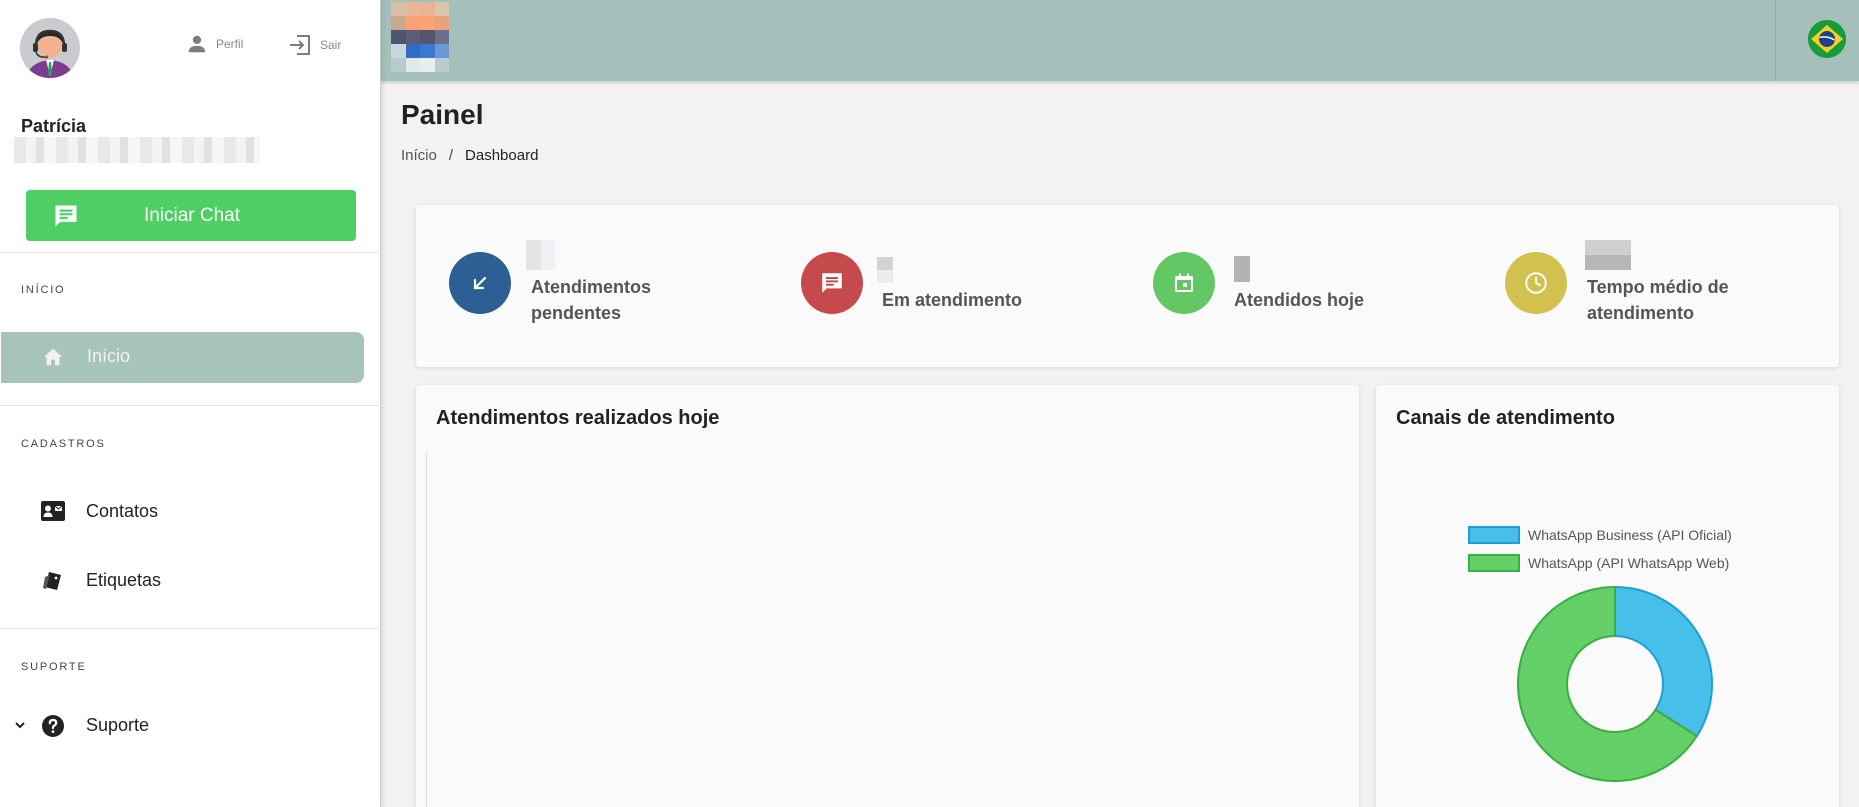 This screenshot has width=1859, height=807. What do you see at coordinates (419, 155) in the screenshot?
I see `breadcrumb-home-link: Início` at bounding box center [419, 155].